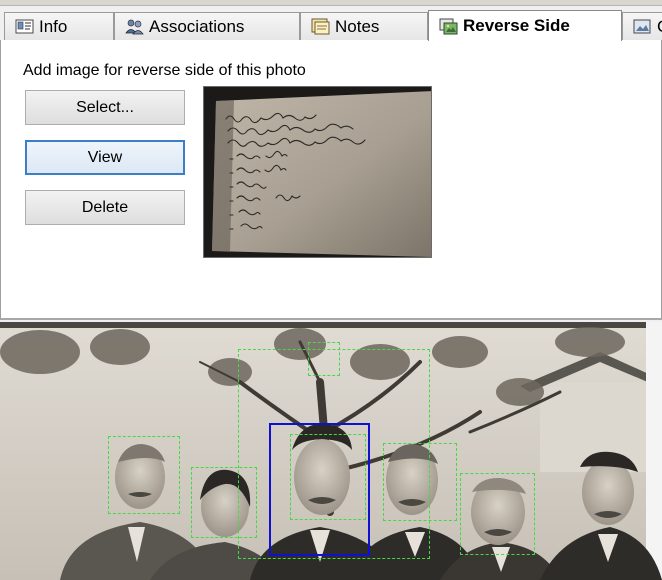  I want to click on tab-associations: Associations, so click(207, 26).